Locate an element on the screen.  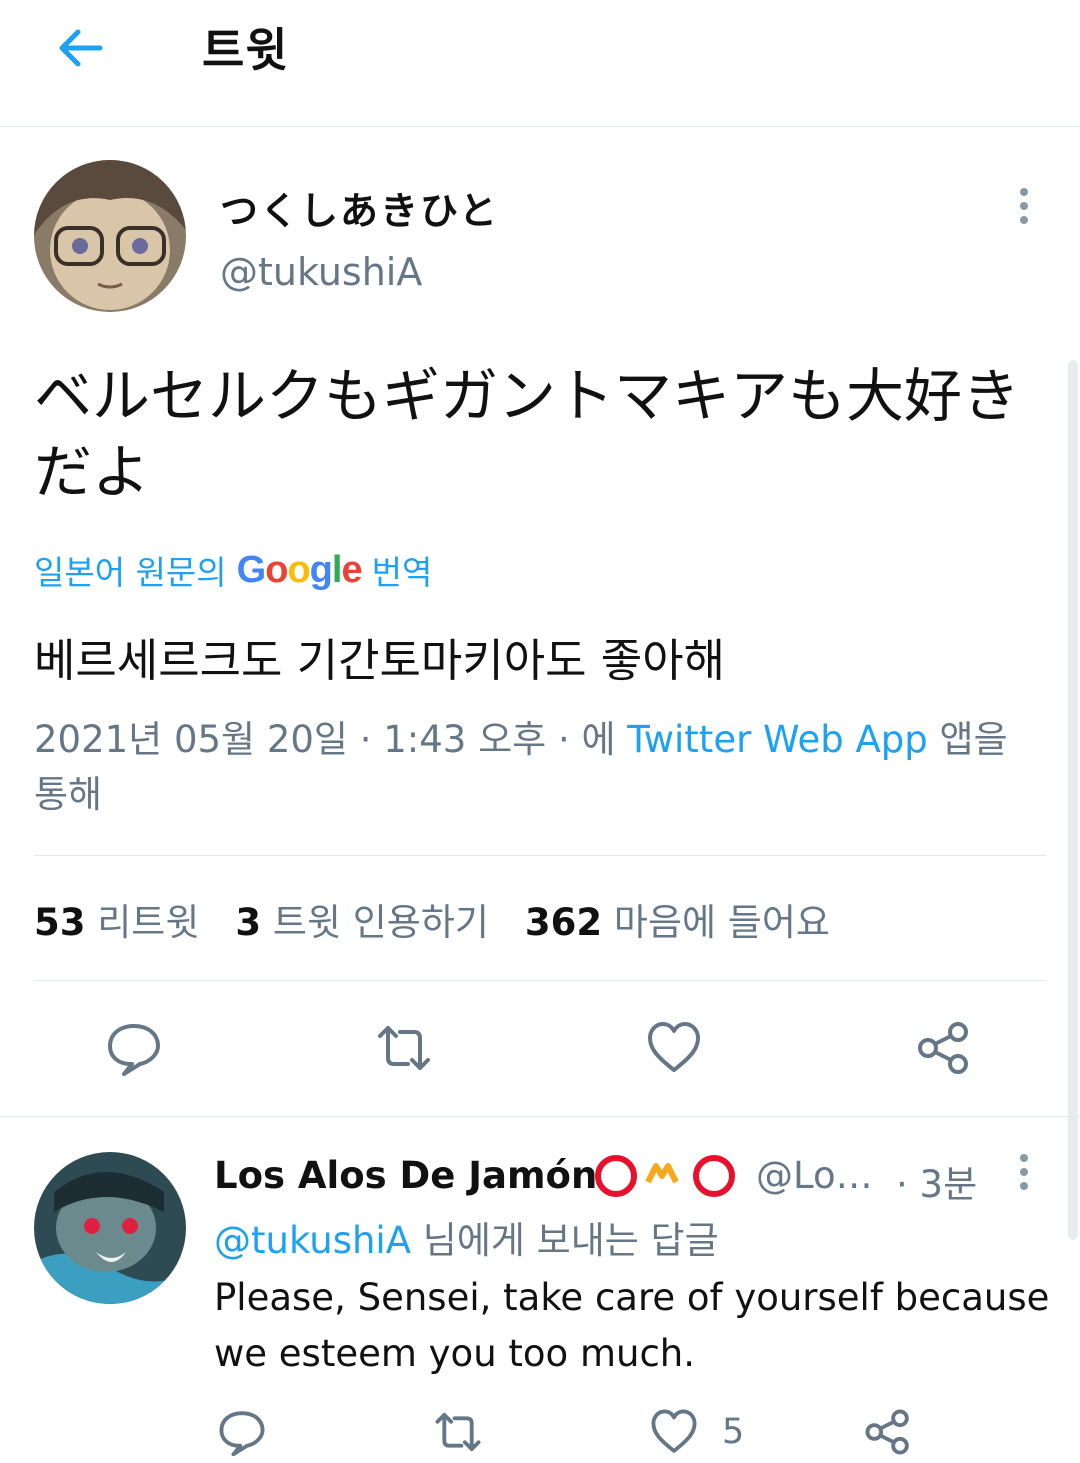
author-display-name: つくしあきひと is located at coordinates (359, 207).